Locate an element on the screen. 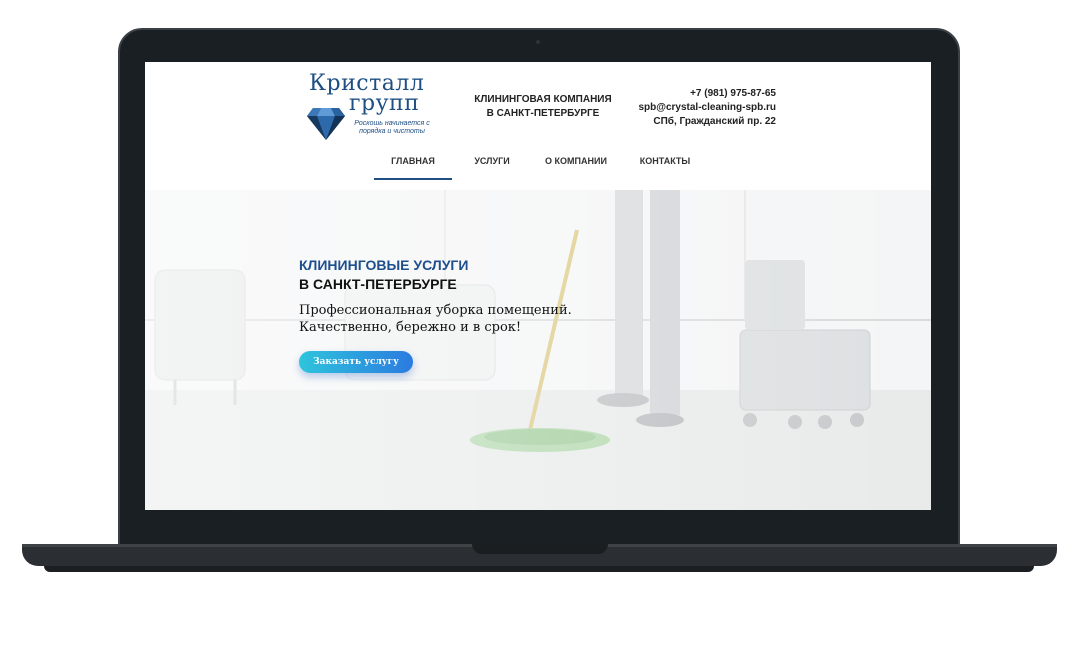 This screenshot has width=1080, height=663. laptop-notch is located at coordinates (540, 549).